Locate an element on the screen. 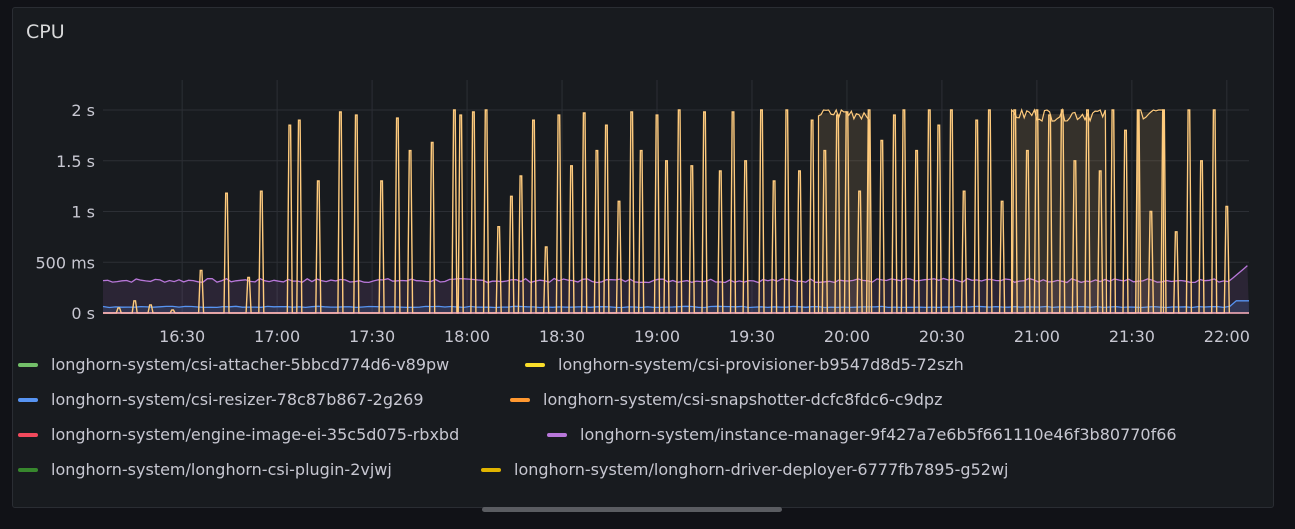 This screenshot has height=529, width=1295. x-tick-label: 20:30 is located at coordinates (942, 336).